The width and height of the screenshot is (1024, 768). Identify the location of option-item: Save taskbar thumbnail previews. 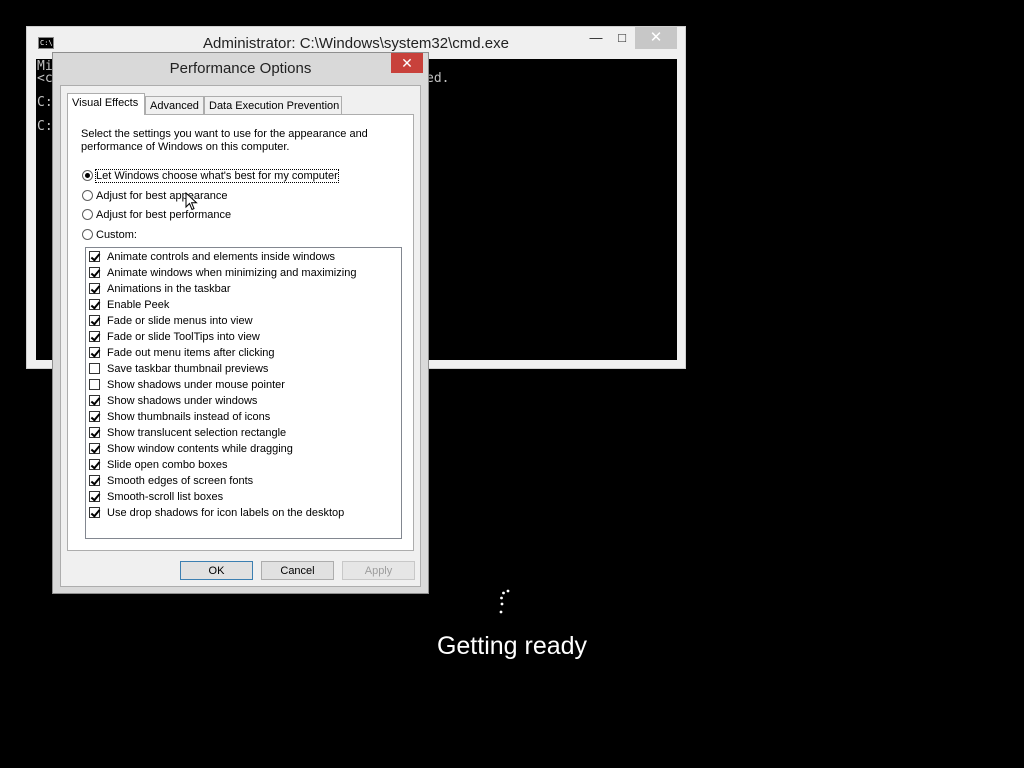
(178, 369).